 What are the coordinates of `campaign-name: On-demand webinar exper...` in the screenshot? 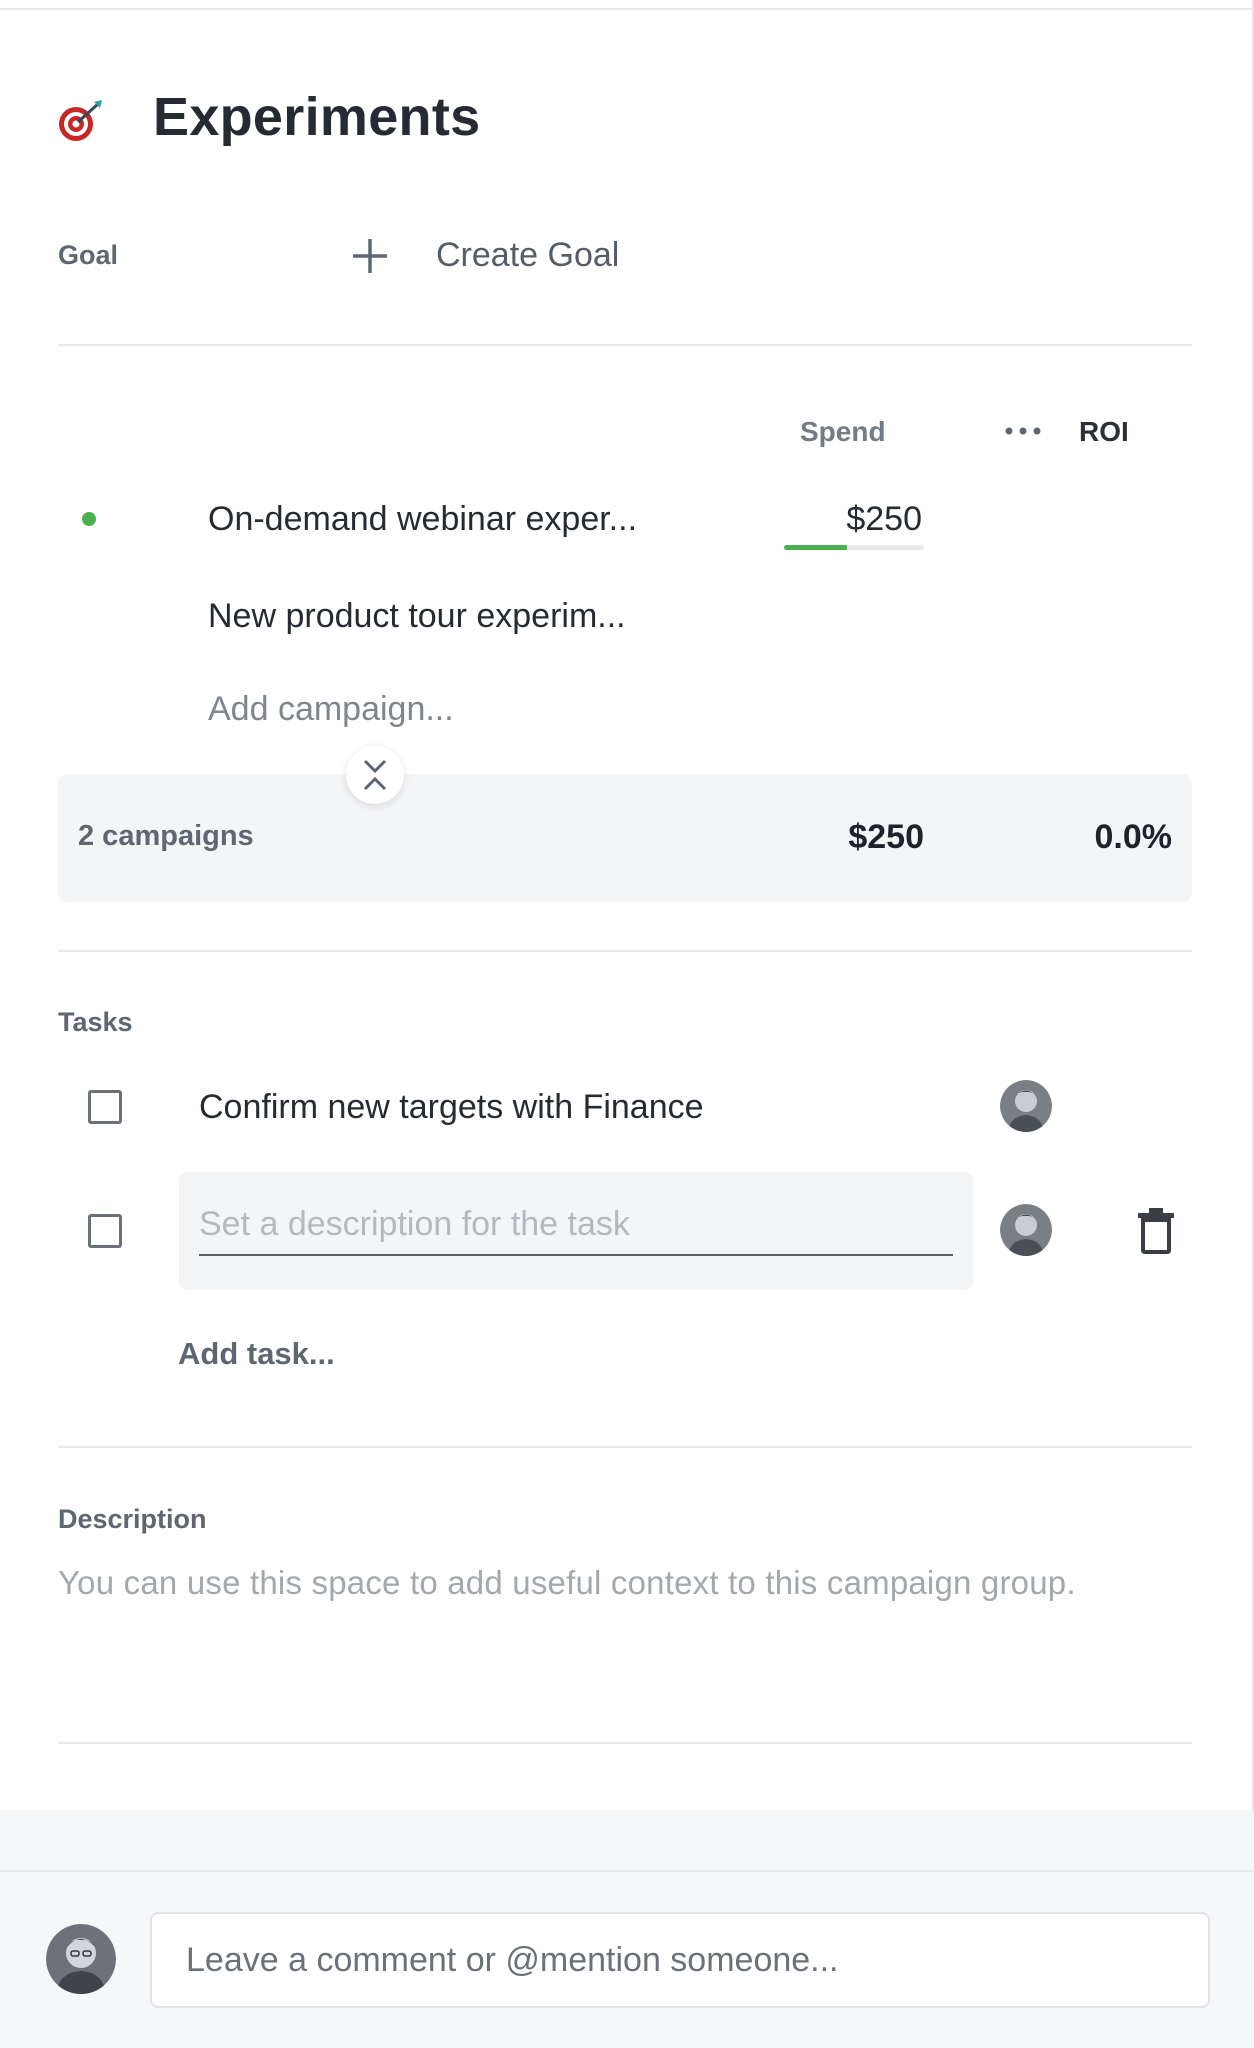 It's located at (422, 519).